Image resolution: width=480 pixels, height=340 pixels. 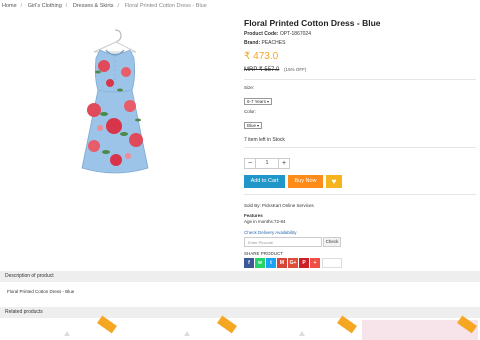 I want to click on buy-now-button: Buy Now, so click(x=305, y=181).